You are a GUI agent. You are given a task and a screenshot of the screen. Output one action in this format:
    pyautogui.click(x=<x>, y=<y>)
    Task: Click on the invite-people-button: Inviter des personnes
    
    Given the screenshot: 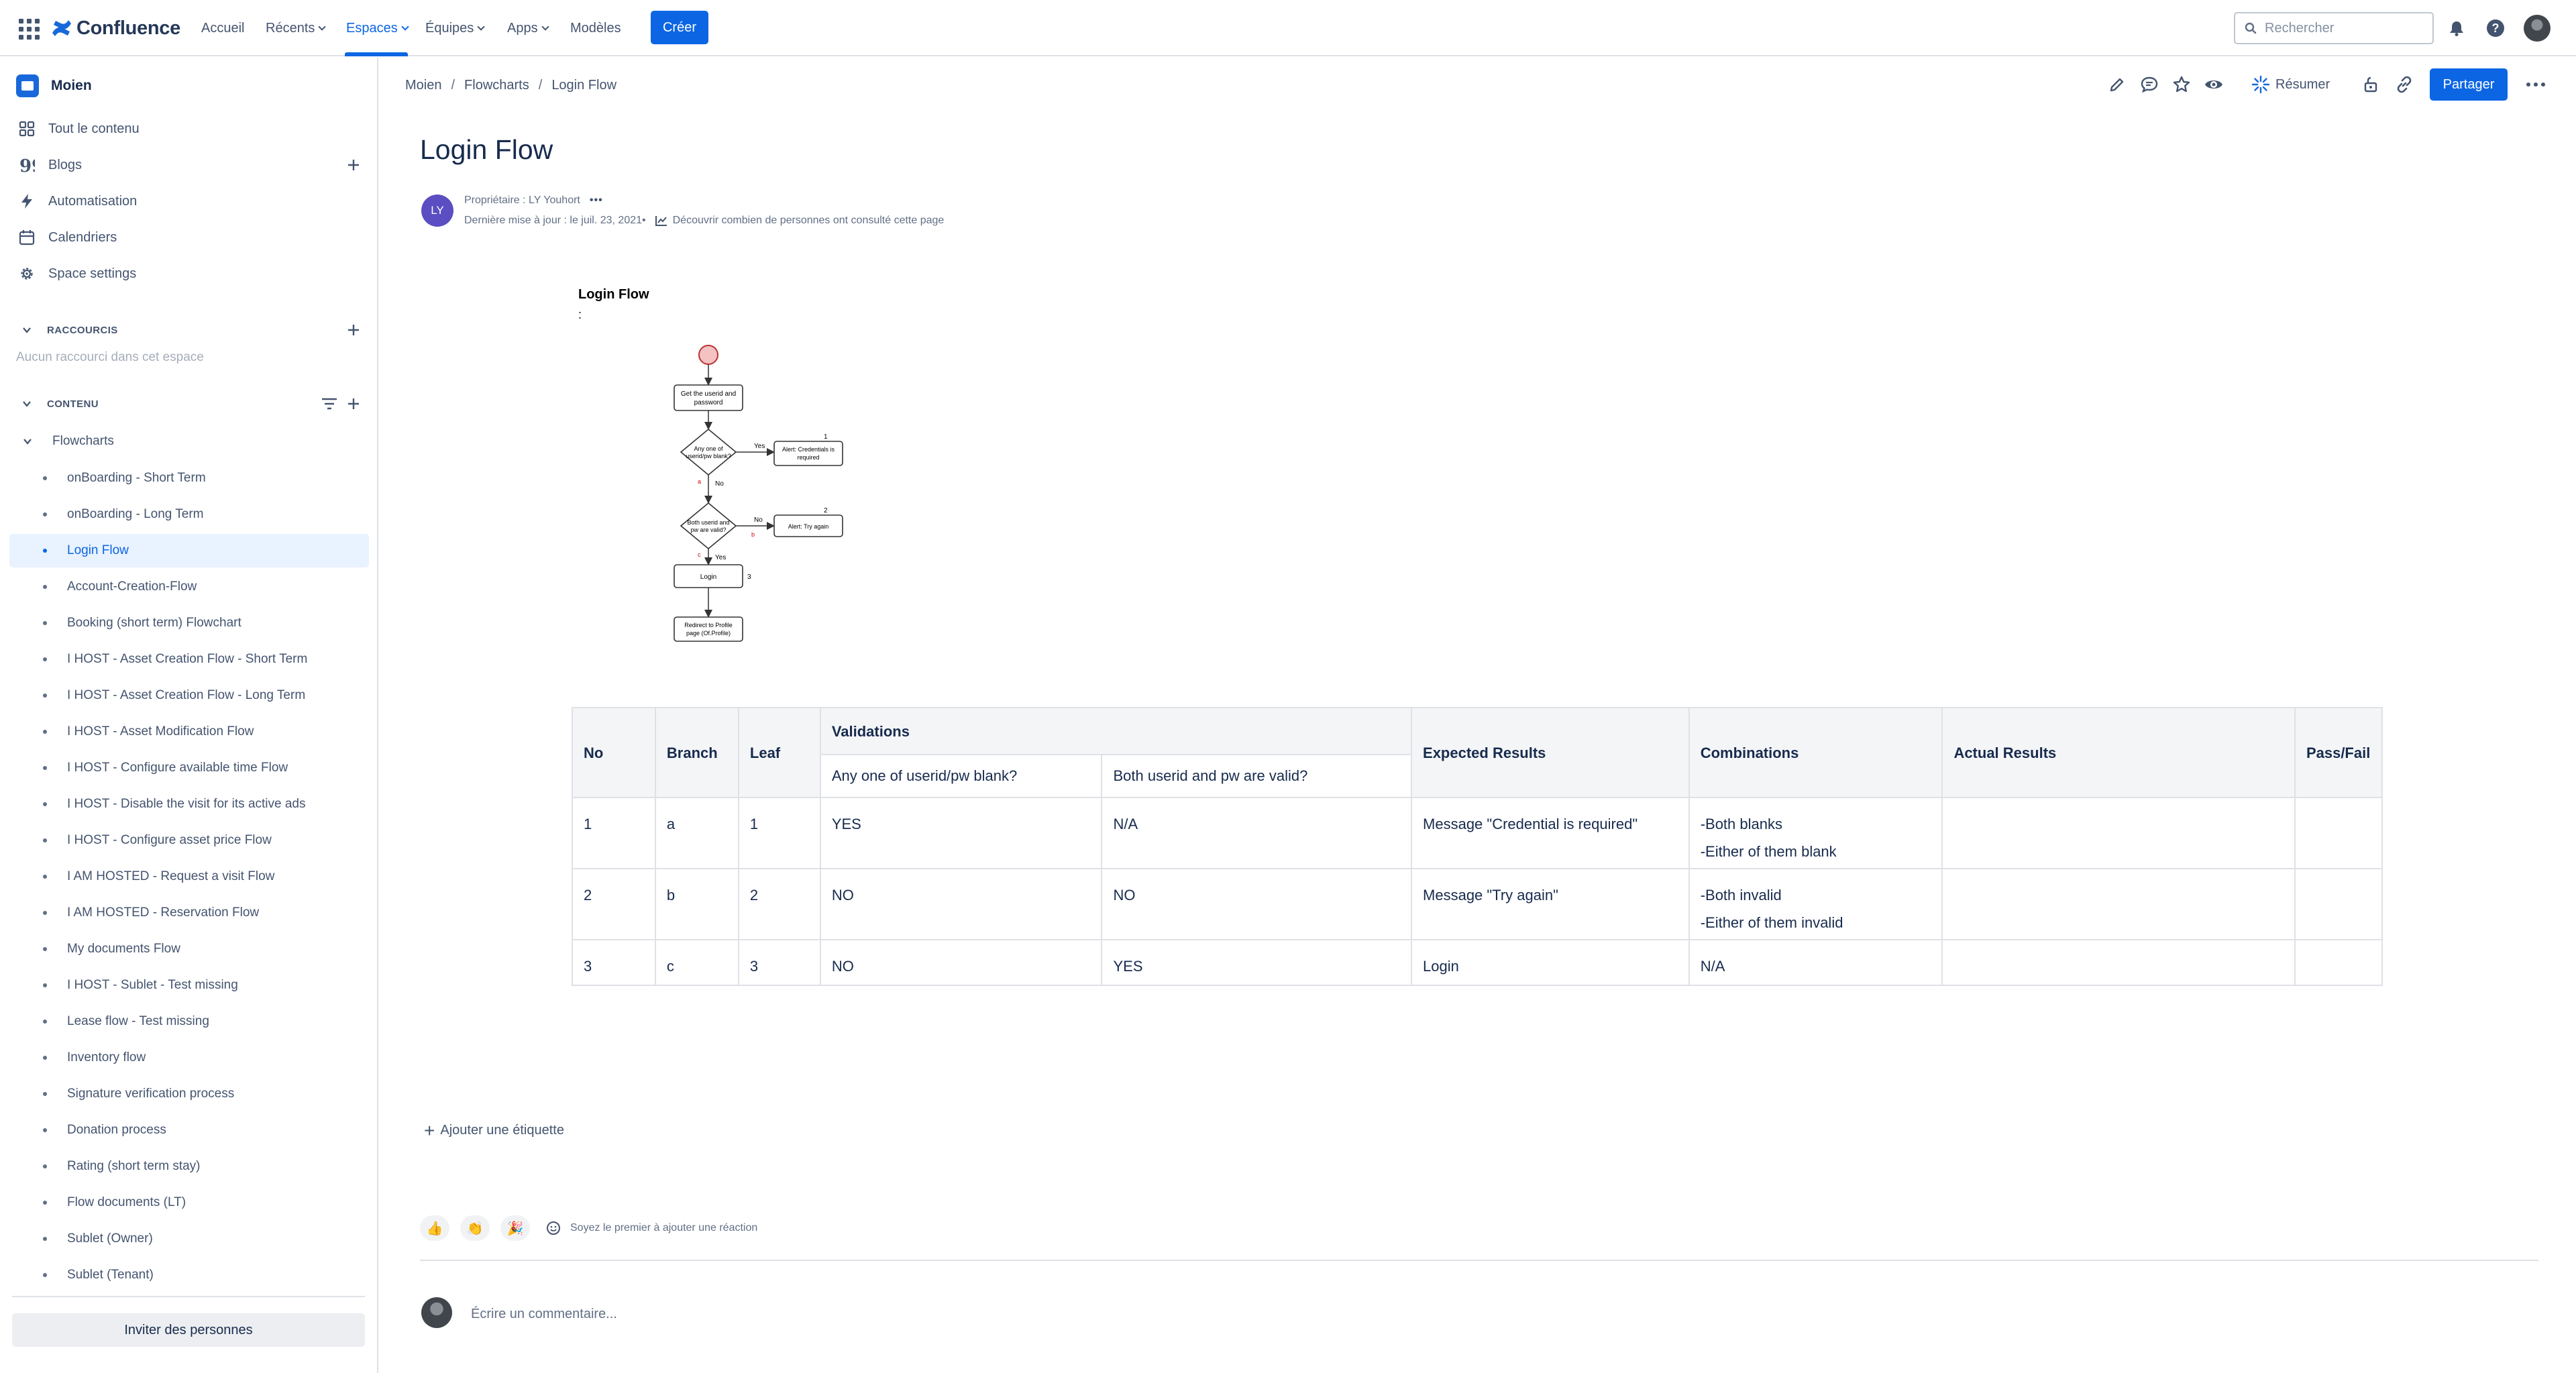 What is the action you would take?
    pyautogui.click(x=188, y=1330)
    